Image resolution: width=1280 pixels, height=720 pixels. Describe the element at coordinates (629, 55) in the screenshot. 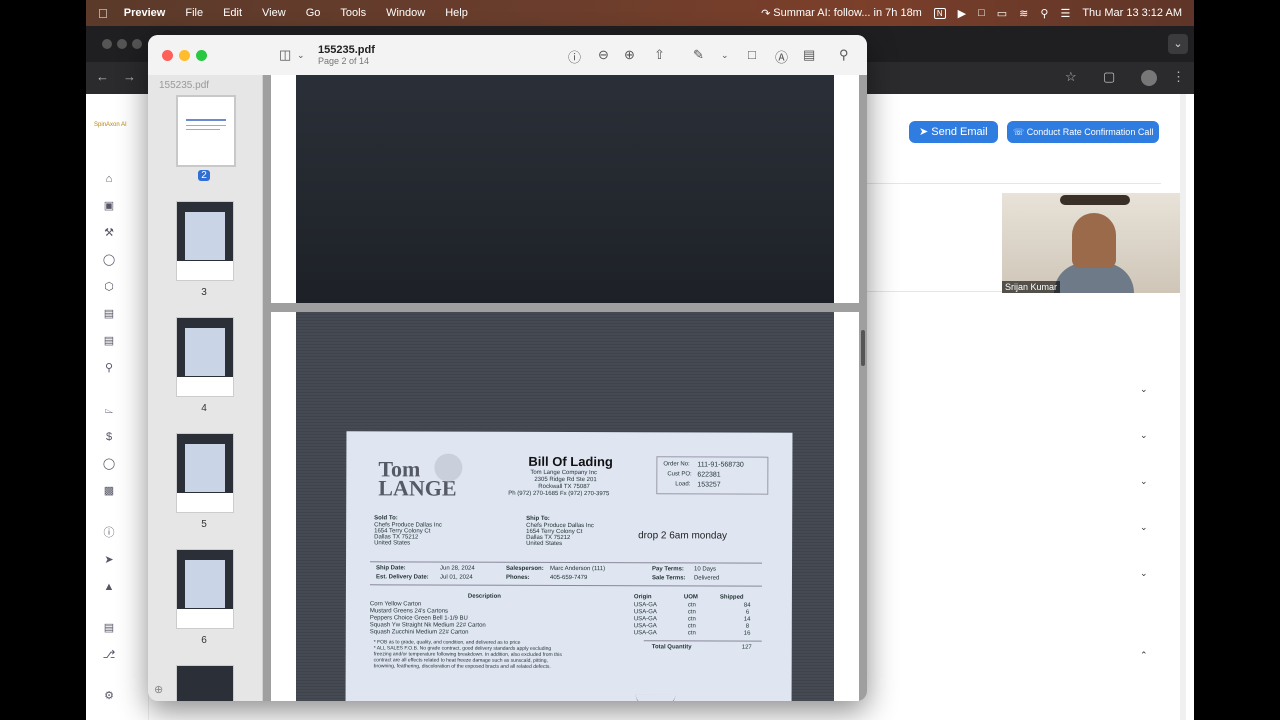

I see `zoom-in-icon: ⊕` at that location.